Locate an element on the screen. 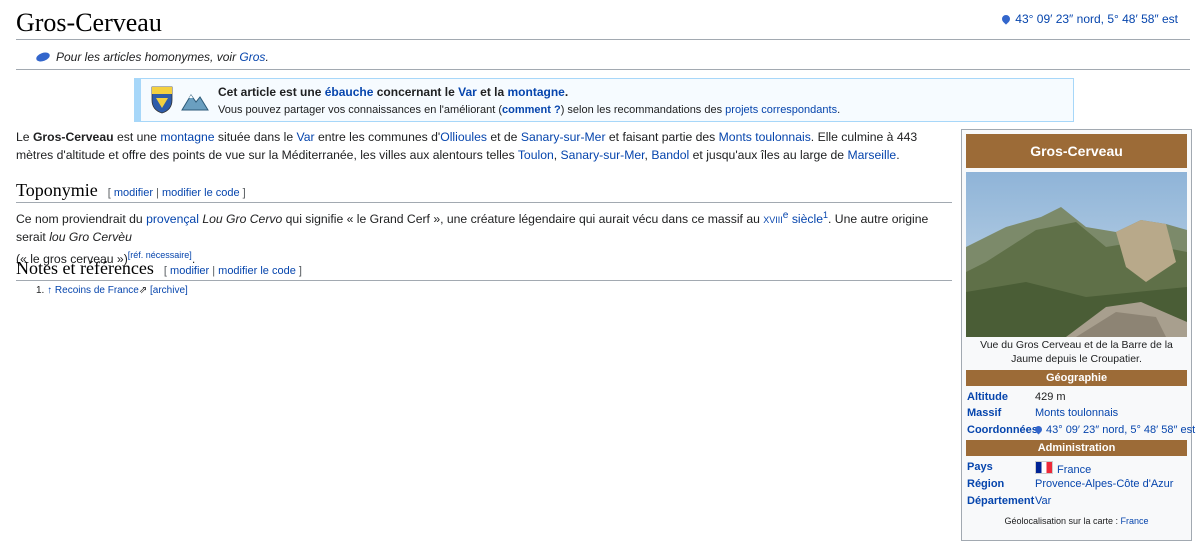 The height and width of the screenshot is (541, 1200). title-divider is located at coordinates (603, 39).